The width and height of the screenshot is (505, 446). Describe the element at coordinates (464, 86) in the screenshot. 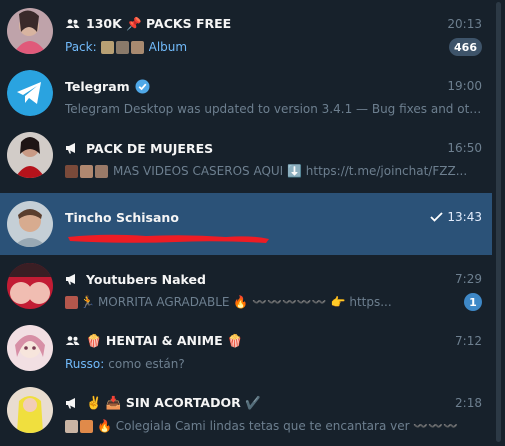

I see `chat-time: 19:00` at that location.